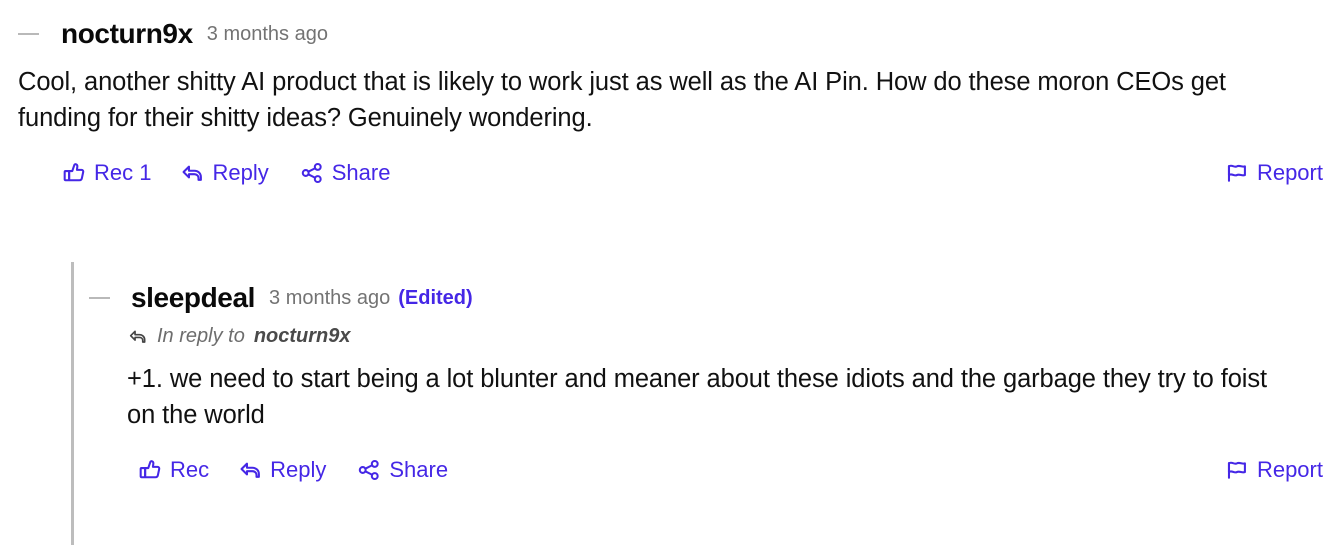 This screenshot has height=558, width=1342. What do you see at coordinates (730, 470) in the screenshot?
I see `reply-action-bar: Rec Reply Share Report` at bounding box center [730, 470].